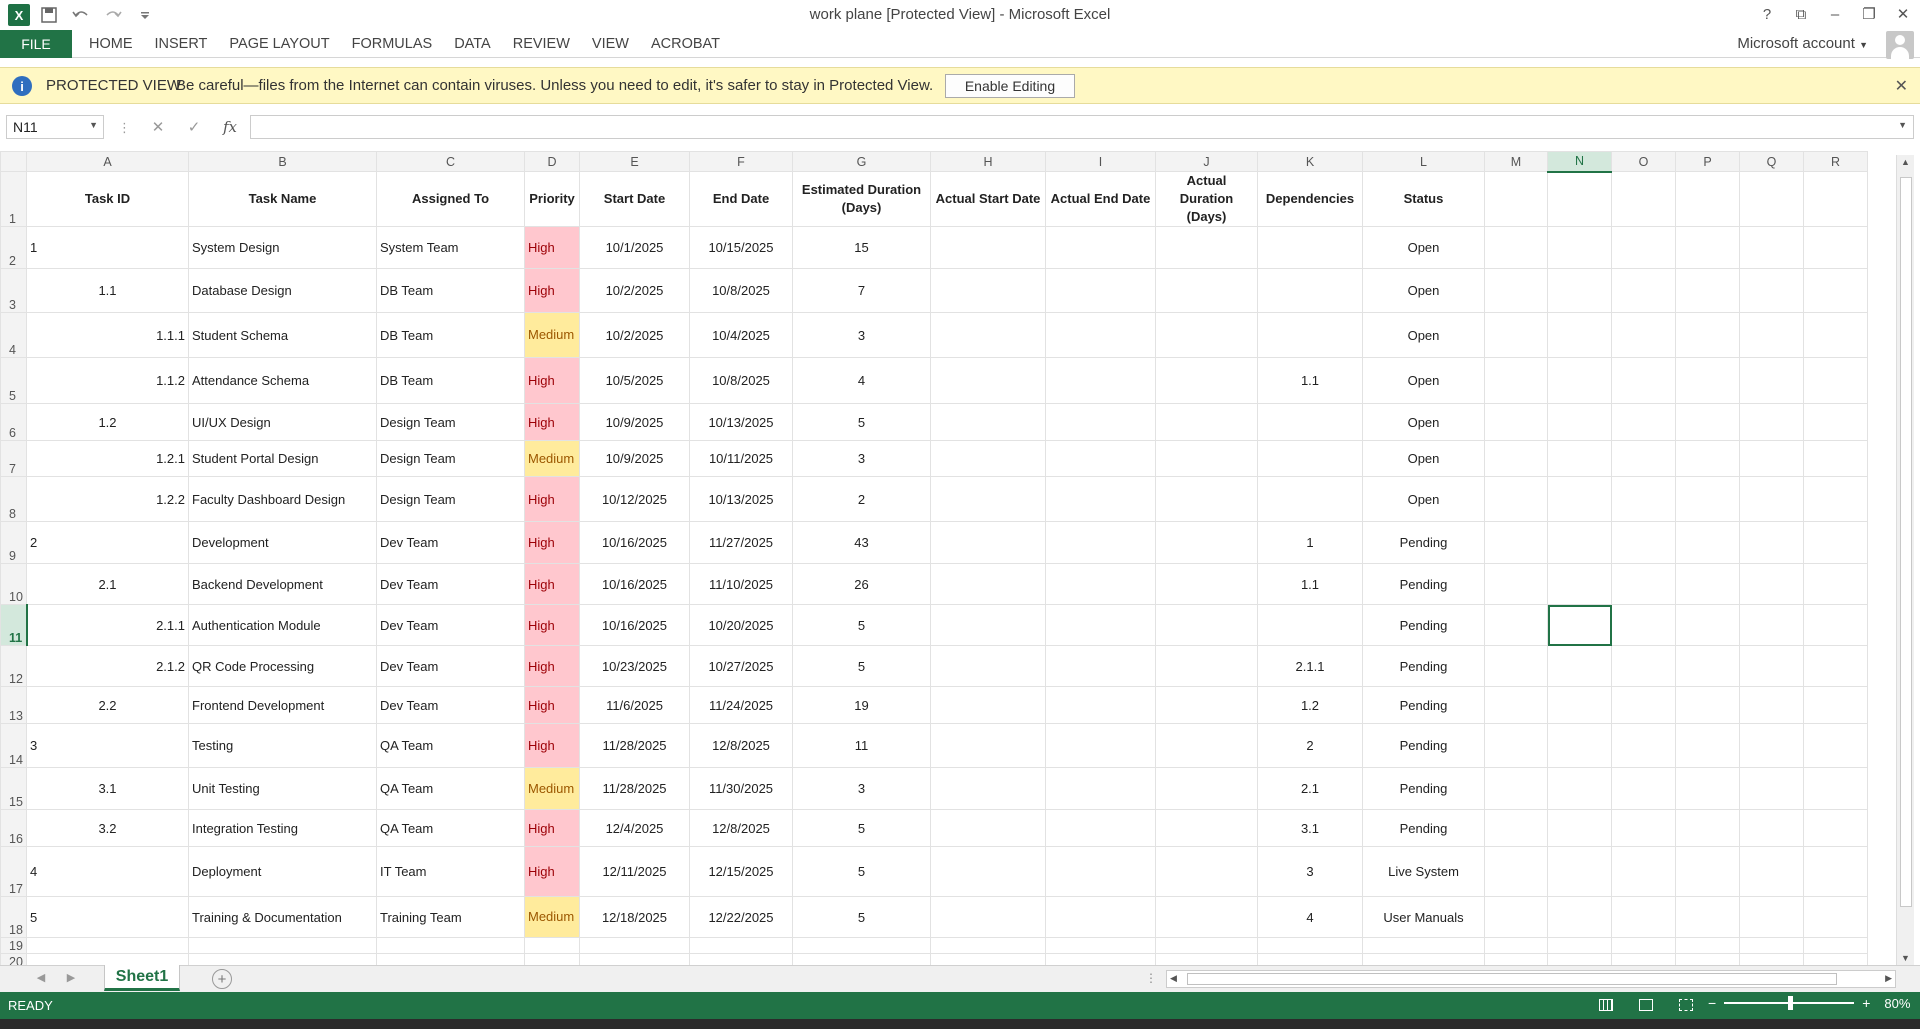 Image resolution: width=1920 pixels, height=1029 pixels. Describe the element at coordinates (1516, 917) in the screenshot. I see `cell-m18` at that location.